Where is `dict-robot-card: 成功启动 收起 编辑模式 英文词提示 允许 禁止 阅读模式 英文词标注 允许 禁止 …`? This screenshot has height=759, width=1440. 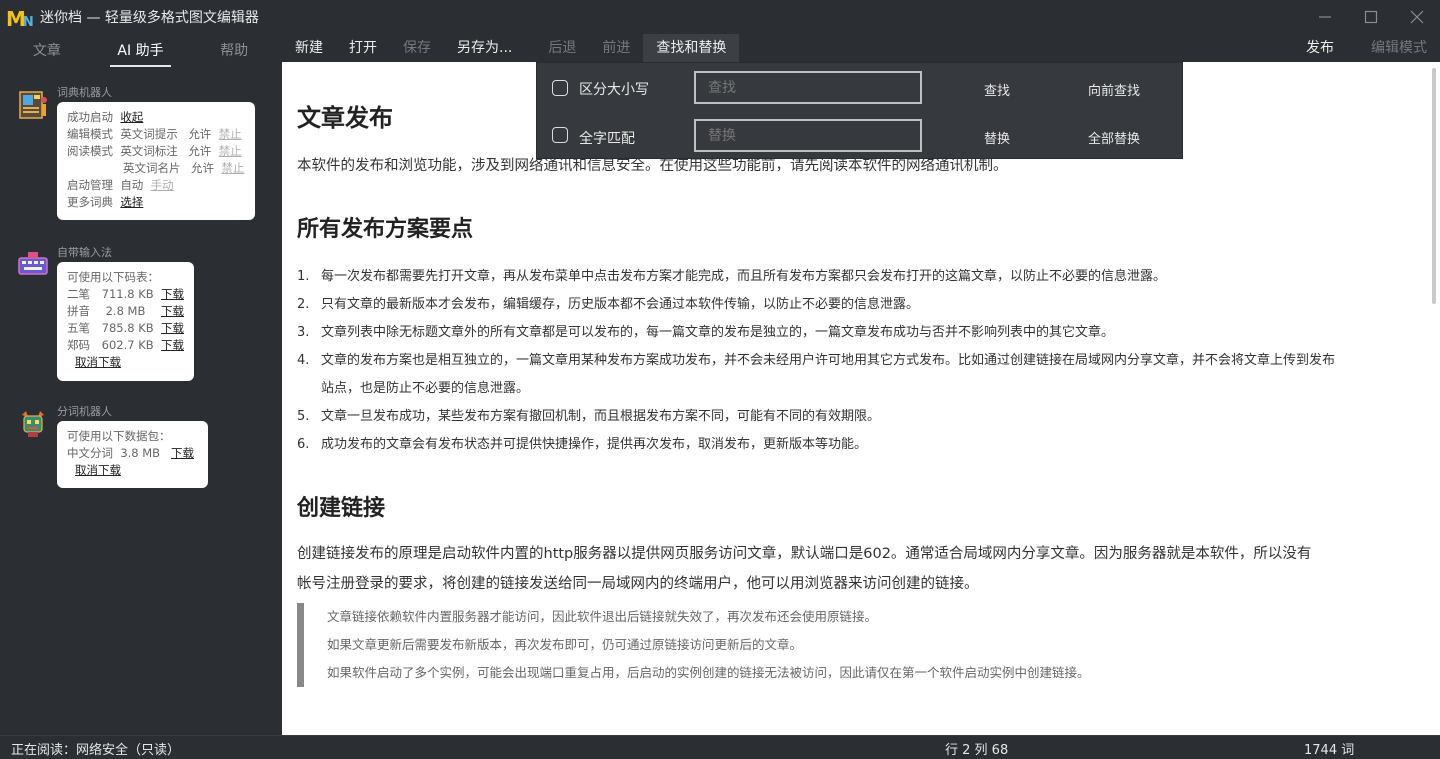
dict-robot-card: 成功启动 收起 编辑模式 英文词提示 允许 禁止 阅读模式 英文词标注 允许 禁止 … is located at coordinates (156, 161).